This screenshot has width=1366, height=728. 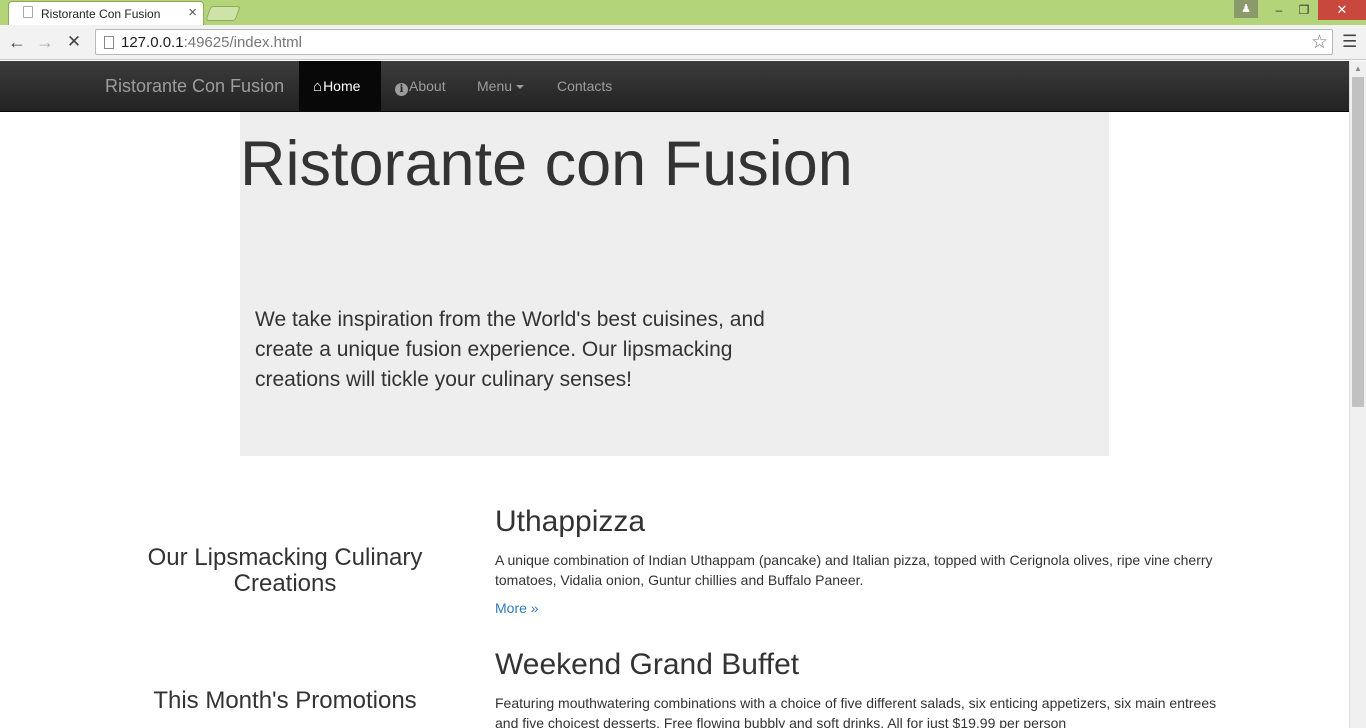 I want to click on item-title: Uthappizza, so click(x=570, y=521).